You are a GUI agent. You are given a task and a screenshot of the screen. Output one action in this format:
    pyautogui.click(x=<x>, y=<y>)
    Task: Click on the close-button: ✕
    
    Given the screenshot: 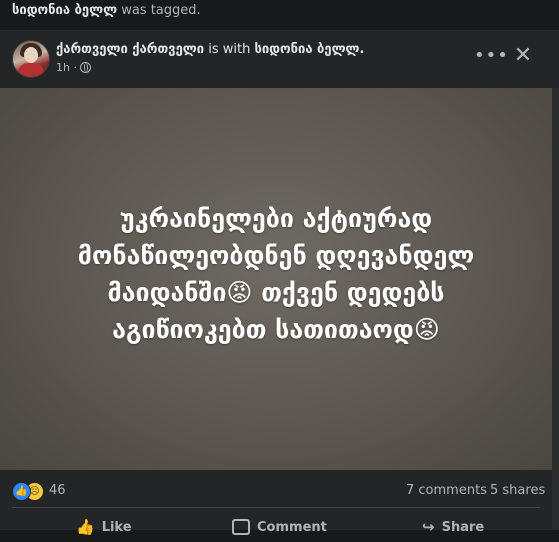 What is the action you would take?
    pyautogui.click(x=523, y=57)
    